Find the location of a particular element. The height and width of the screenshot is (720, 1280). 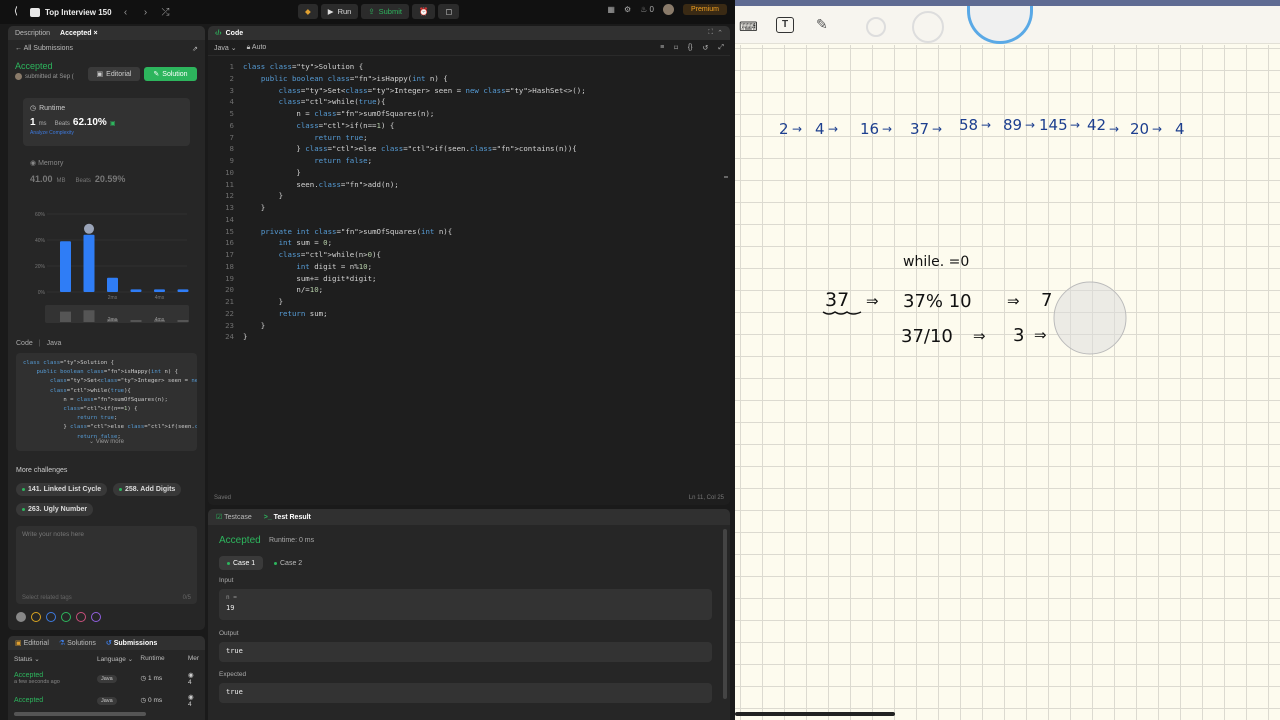

sequence-row: 2 → 4 → 16 → 37 → 58 → 89 → 145 → 42 → 20 → 4 is located at coordinates (982, 127).